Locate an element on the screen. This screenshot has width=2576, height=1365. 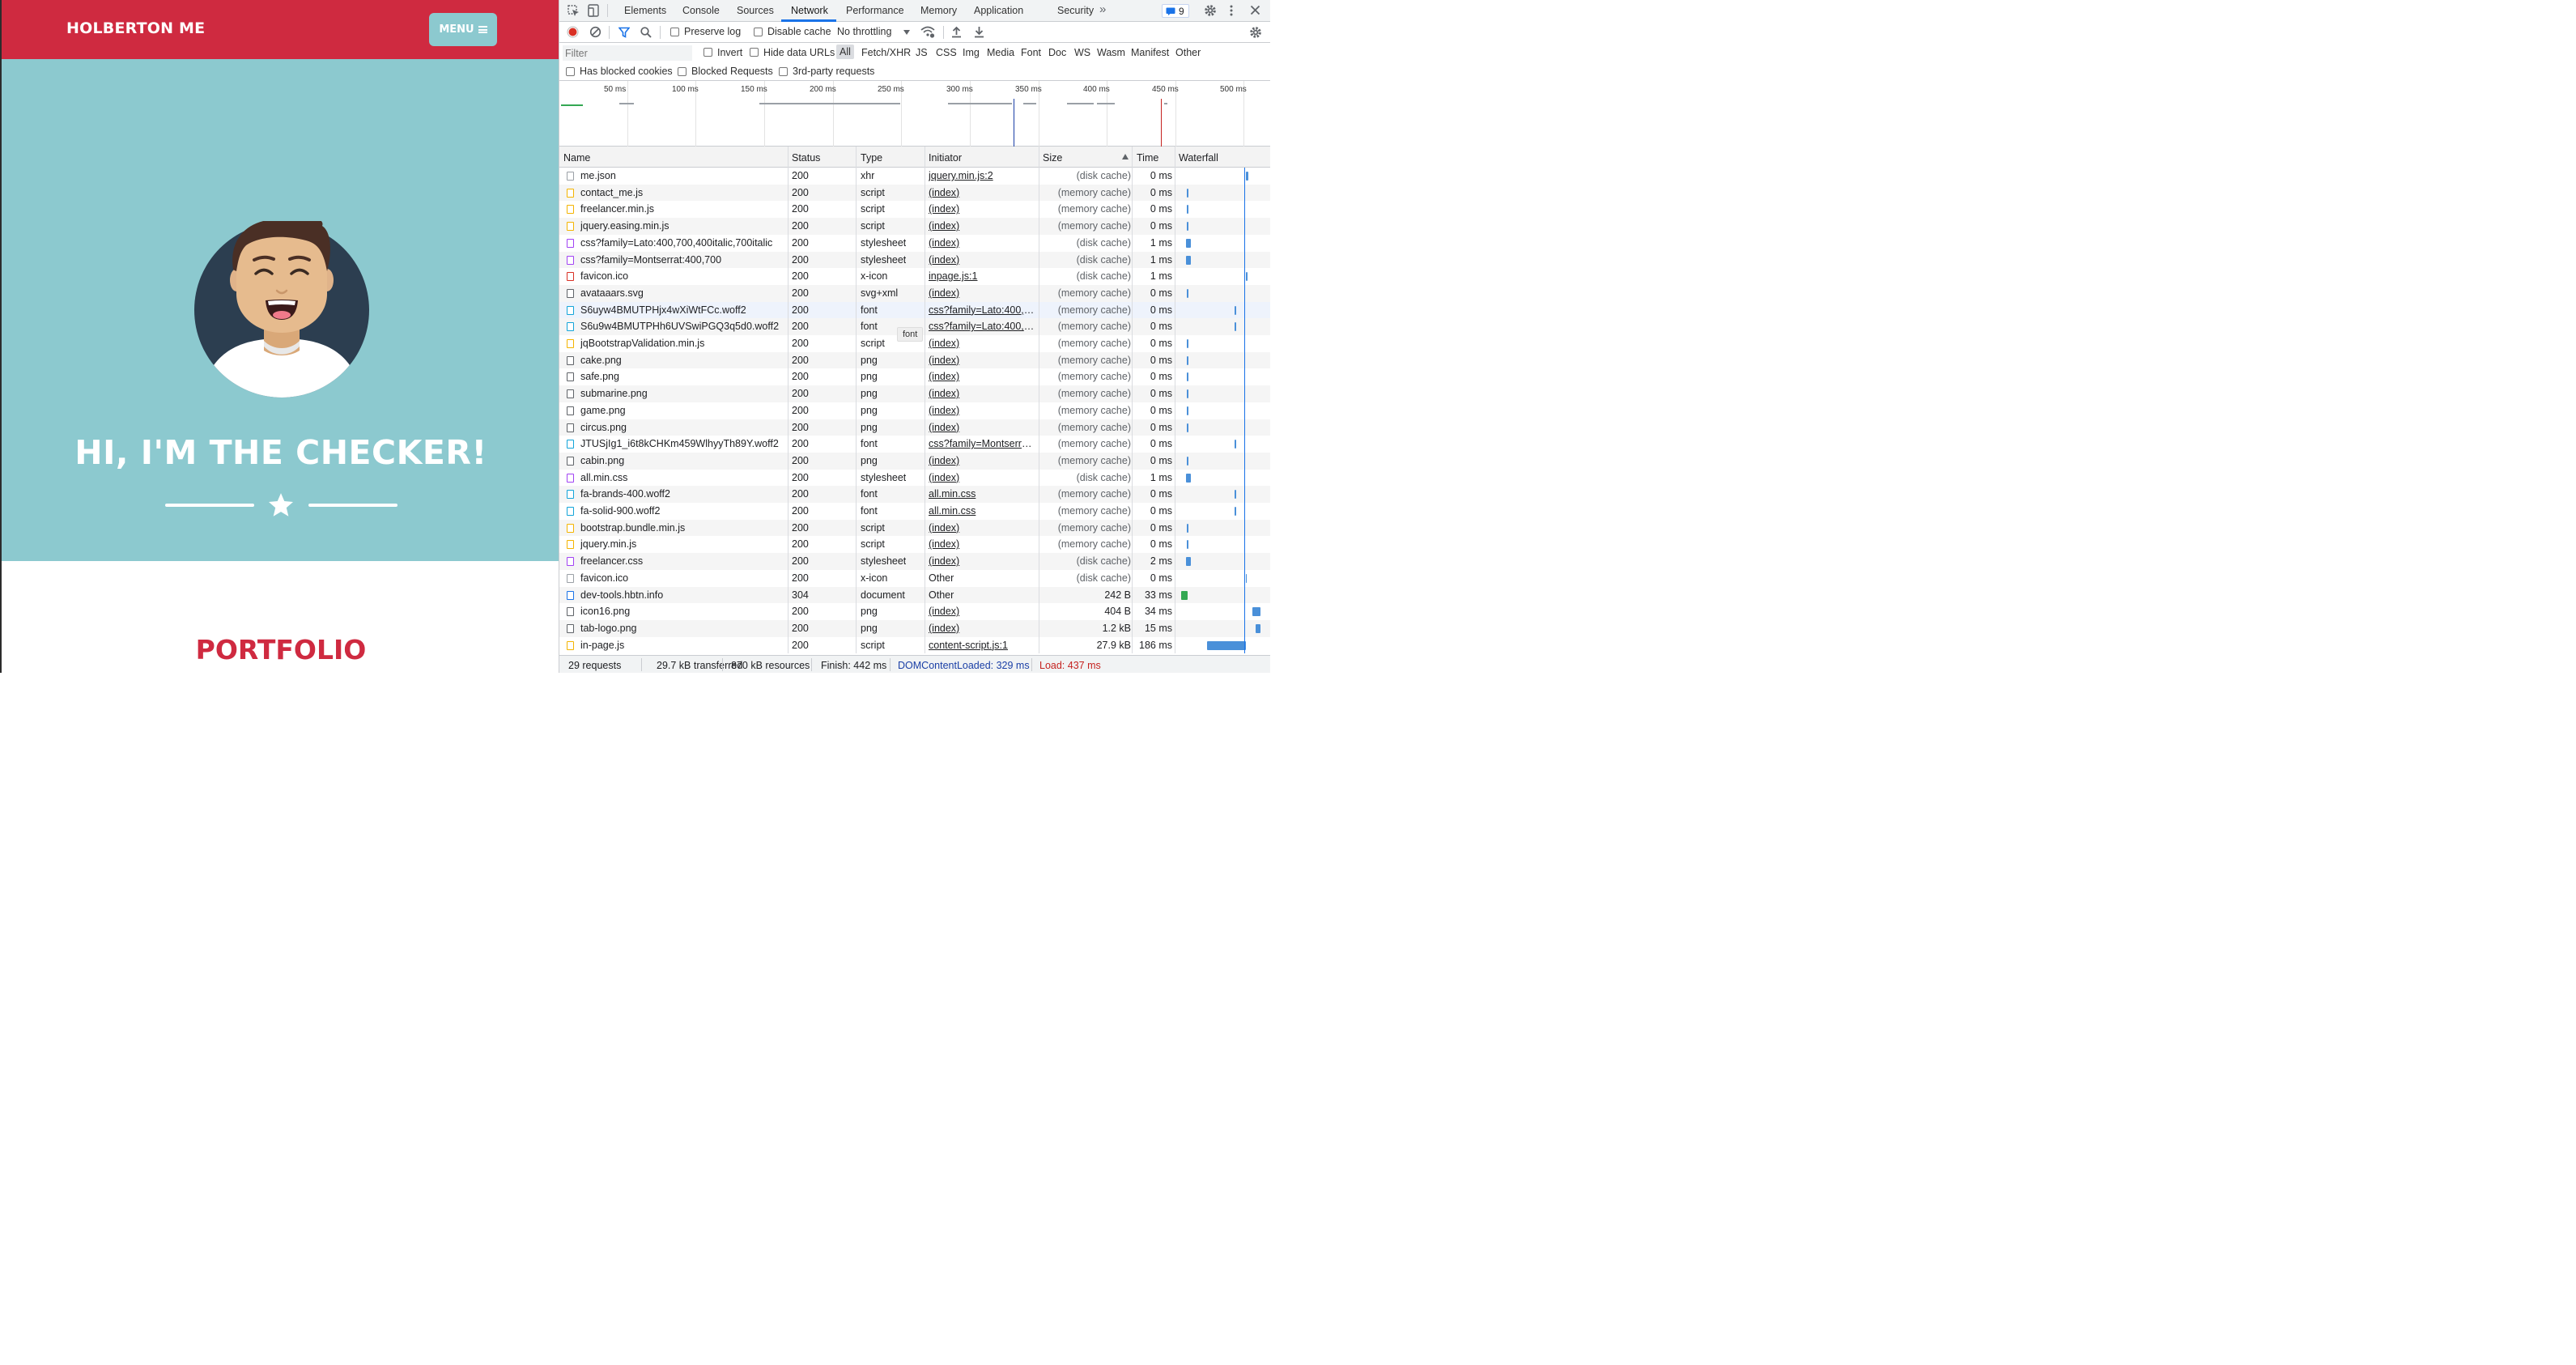
tab-sources: Sources is located at coordinates (756, 10).